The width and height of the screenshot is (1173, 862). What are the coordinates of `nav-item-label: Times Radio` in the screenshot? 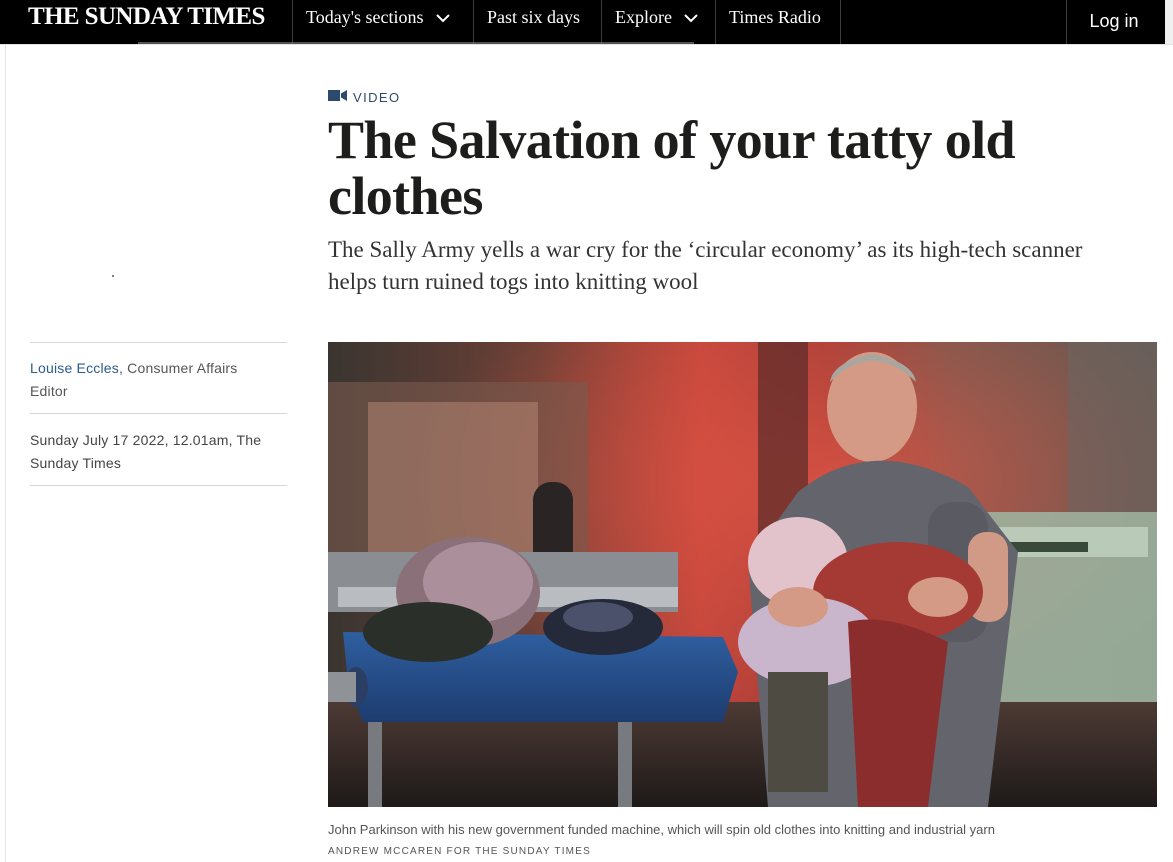 It's located at (775, 17).